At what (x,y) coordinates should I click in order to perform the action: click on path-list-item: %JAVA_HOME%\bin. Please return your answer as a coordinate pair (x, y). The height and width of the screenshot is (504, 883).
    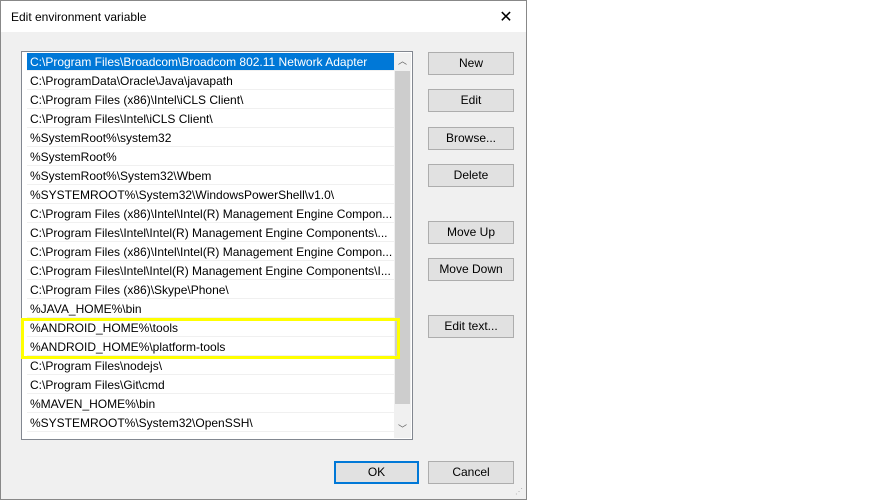
    Looking at the image, I should click on (211, 309).